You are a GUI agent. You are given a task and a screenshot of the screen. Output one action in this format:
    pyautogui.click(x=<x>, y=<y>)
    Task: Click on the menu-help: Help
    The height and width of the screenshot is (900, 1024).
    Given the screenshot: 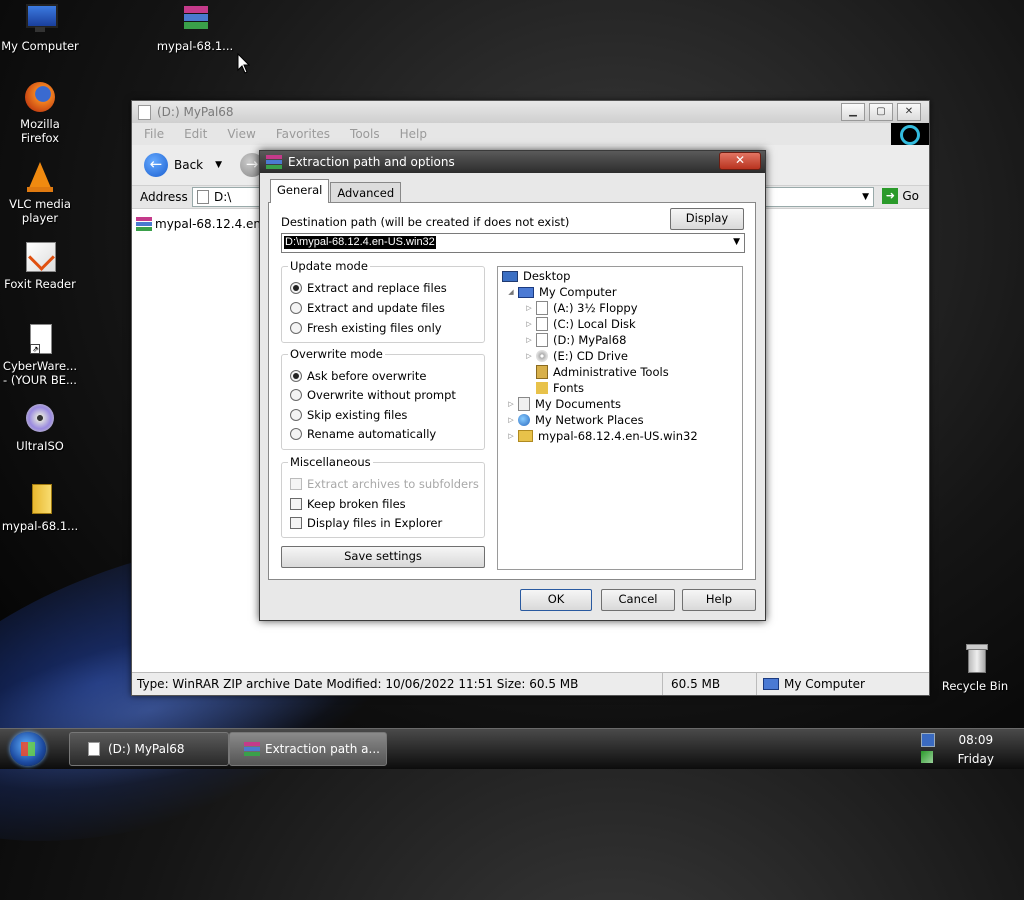 What is the action you would take?
    pyautogui.click(x=413, y=134)
    